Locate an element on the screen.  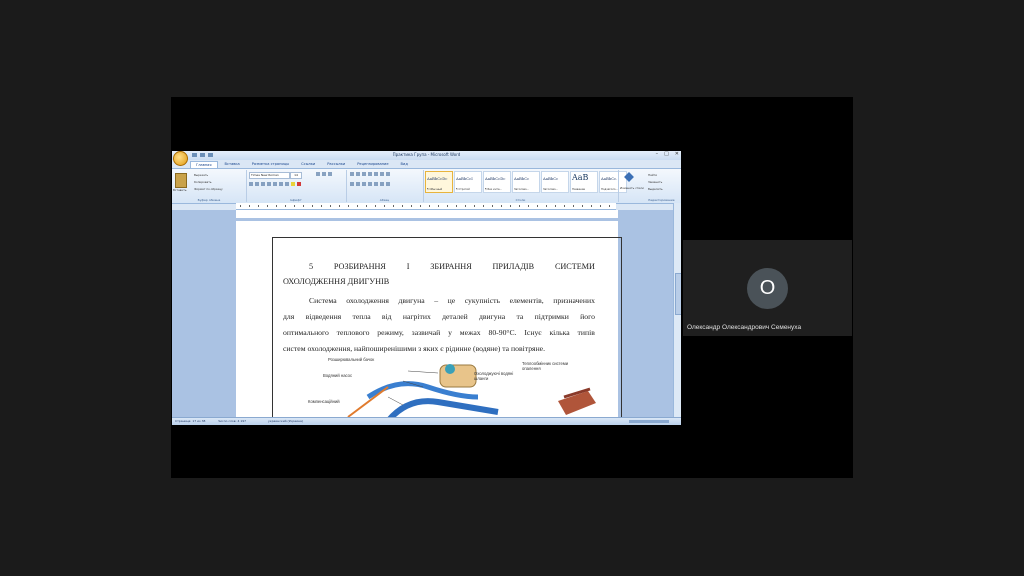
align-right-icon is located at coordinates (364, 184).